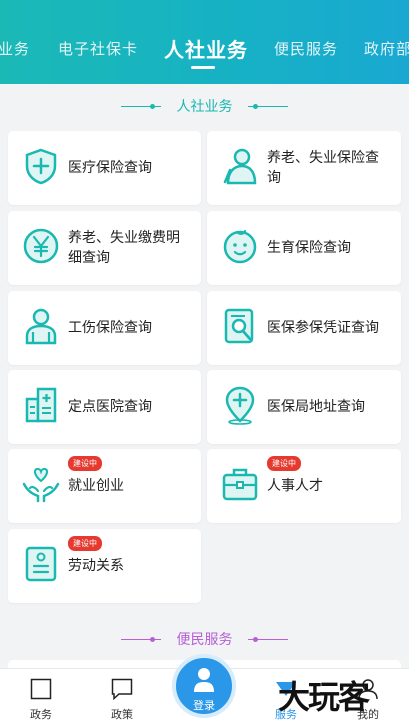  What do you see at coordinates (96, 486) in the screenshot?
I see `card-label: 就业创业` at bounding box center [96, 486].